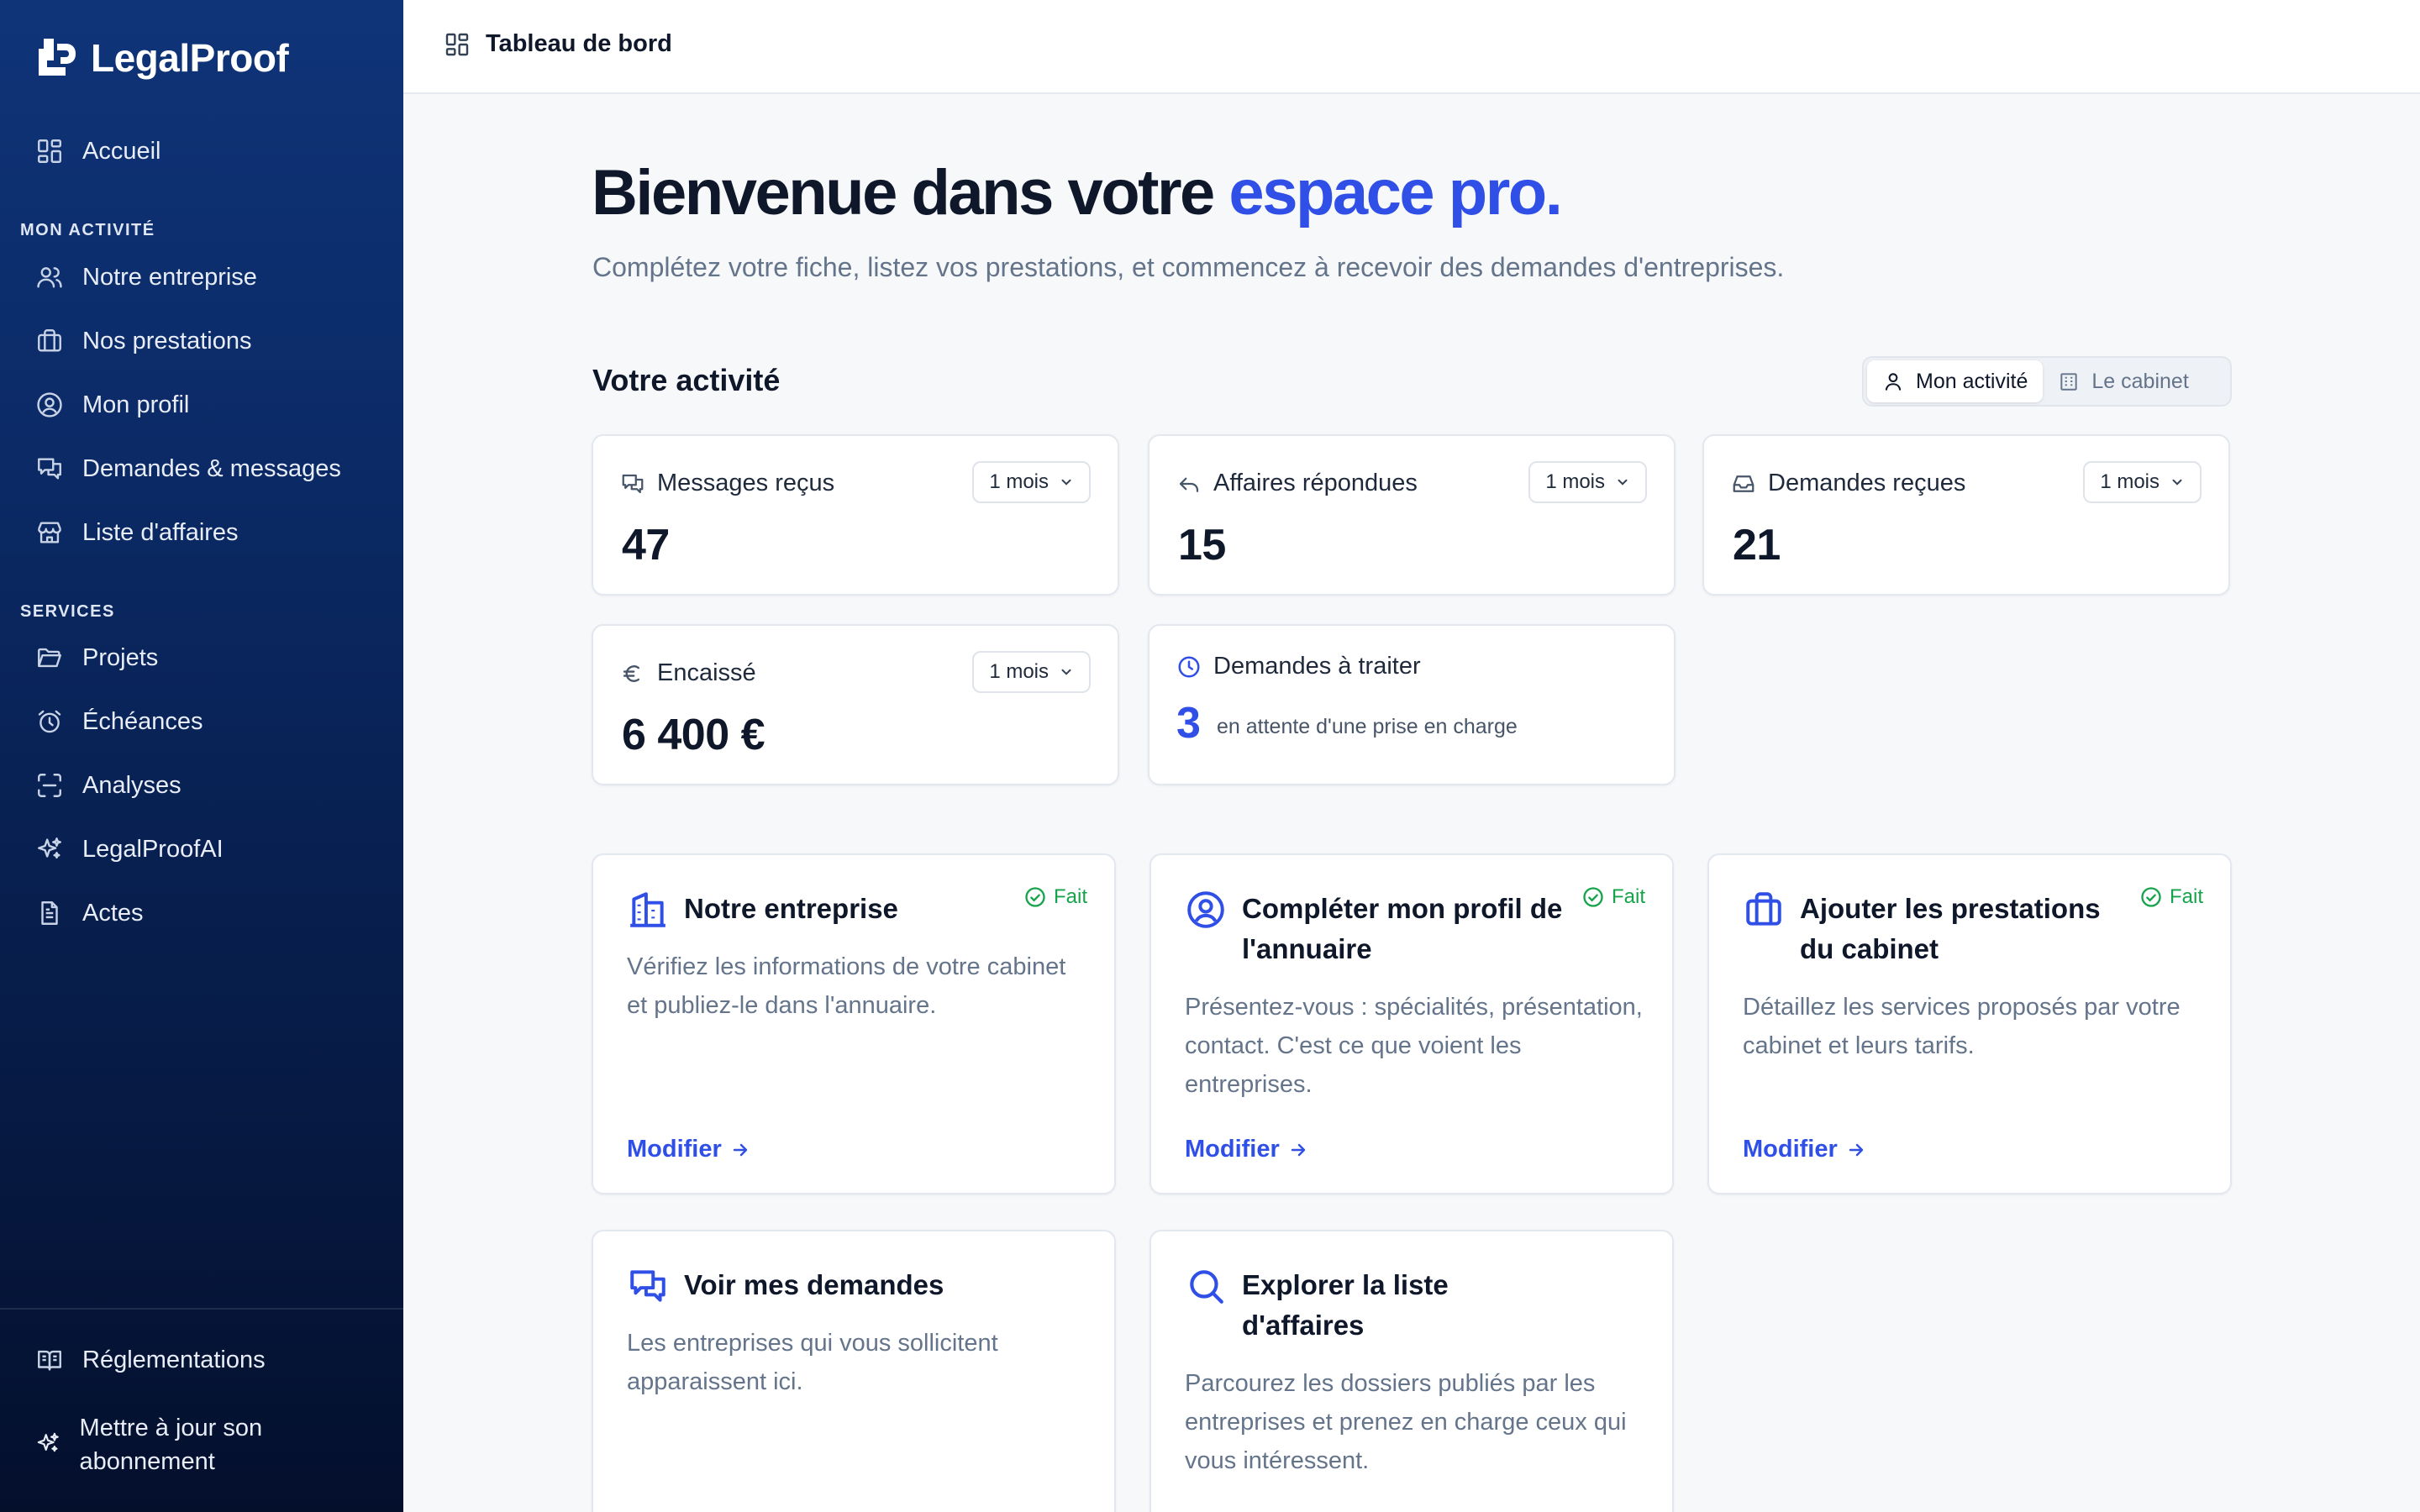 This screenshot has height=1512, width=2420. I want to click on sidebar-item-actes: Actes, so click(90, 913).